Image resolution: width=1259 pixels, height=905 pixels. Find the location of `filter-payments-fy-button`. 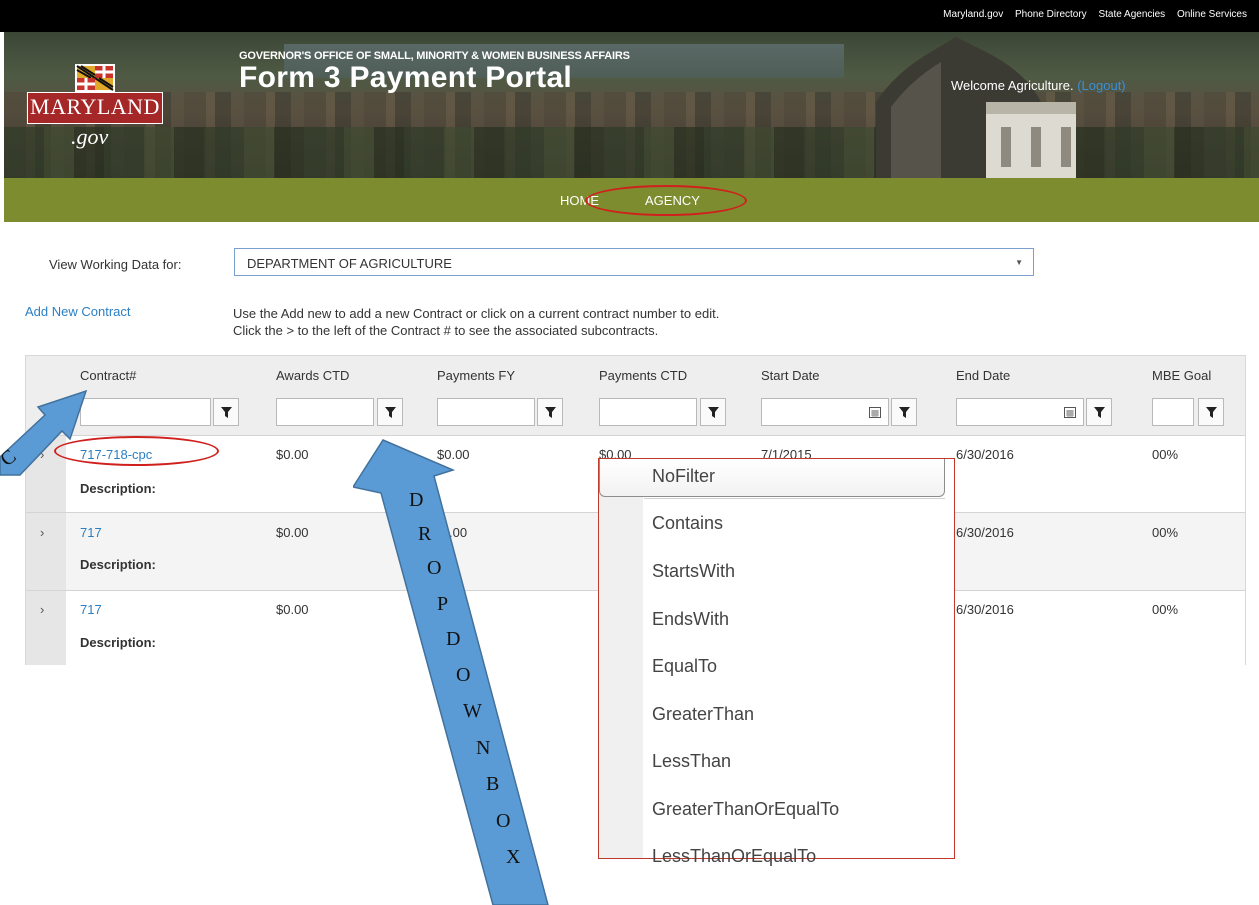

filter-payments-fy-button is located at coordinates (550, 412).